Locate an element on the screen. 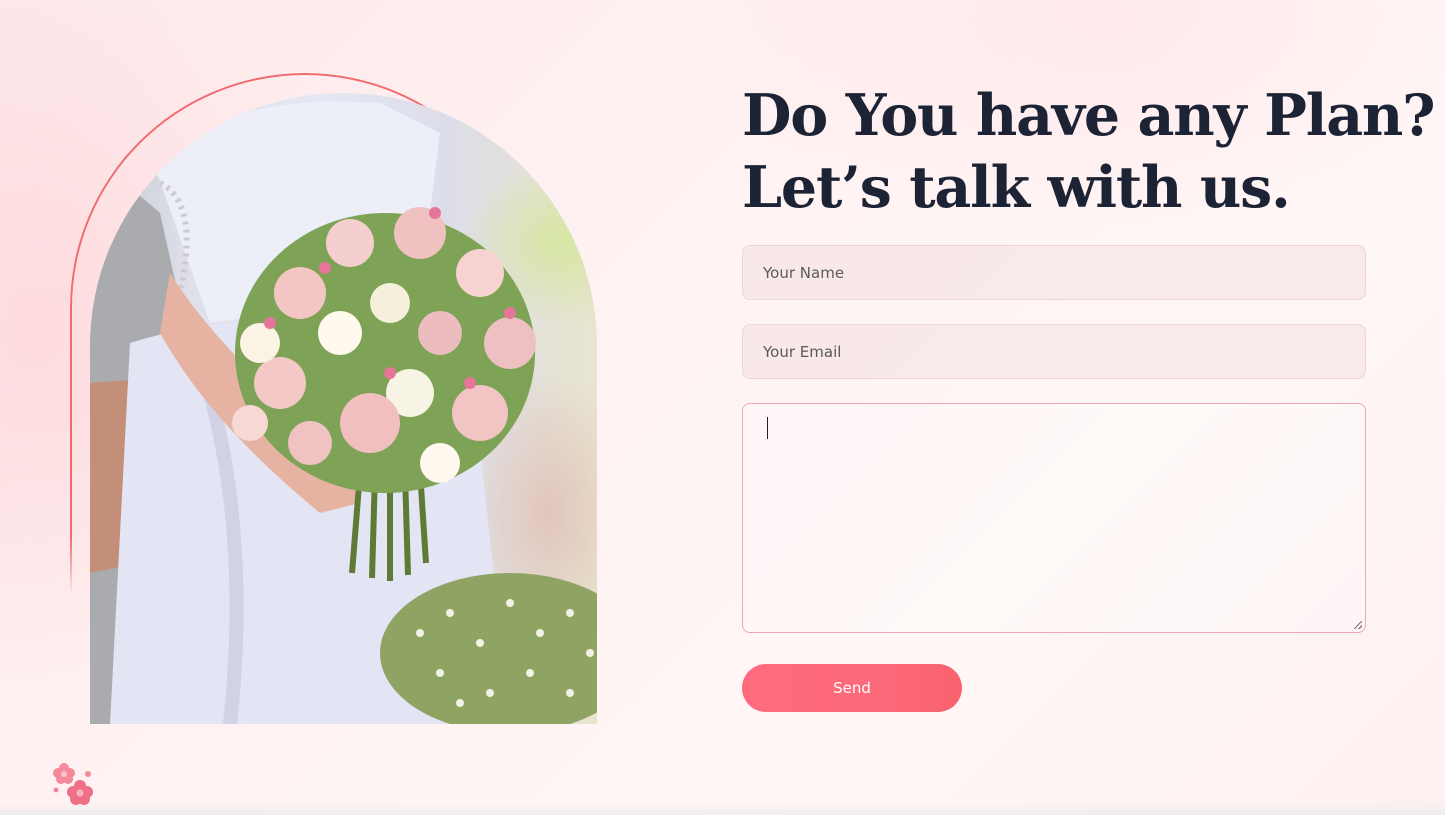 This screenshot has width=1445, height=815. send-button: Send is located at coordinates (852, 688).